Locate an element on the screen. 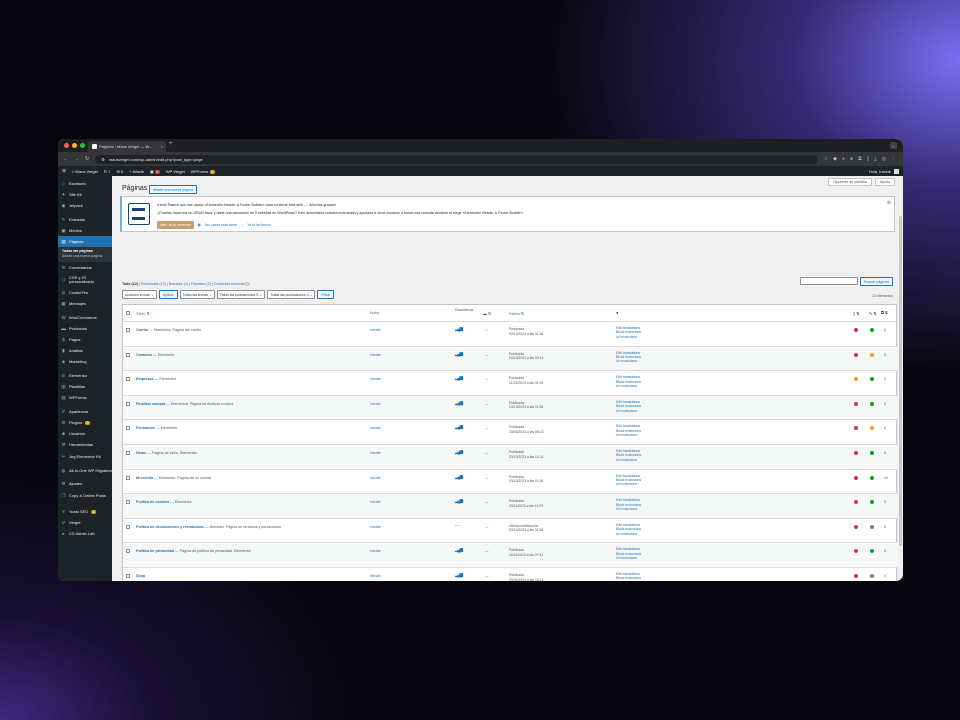 The width and height of the screenshot is (960, 720). sidebar-item-copy-delete-posts: ❐ Copy & Delete Posts is located at coordinates (85, 496).